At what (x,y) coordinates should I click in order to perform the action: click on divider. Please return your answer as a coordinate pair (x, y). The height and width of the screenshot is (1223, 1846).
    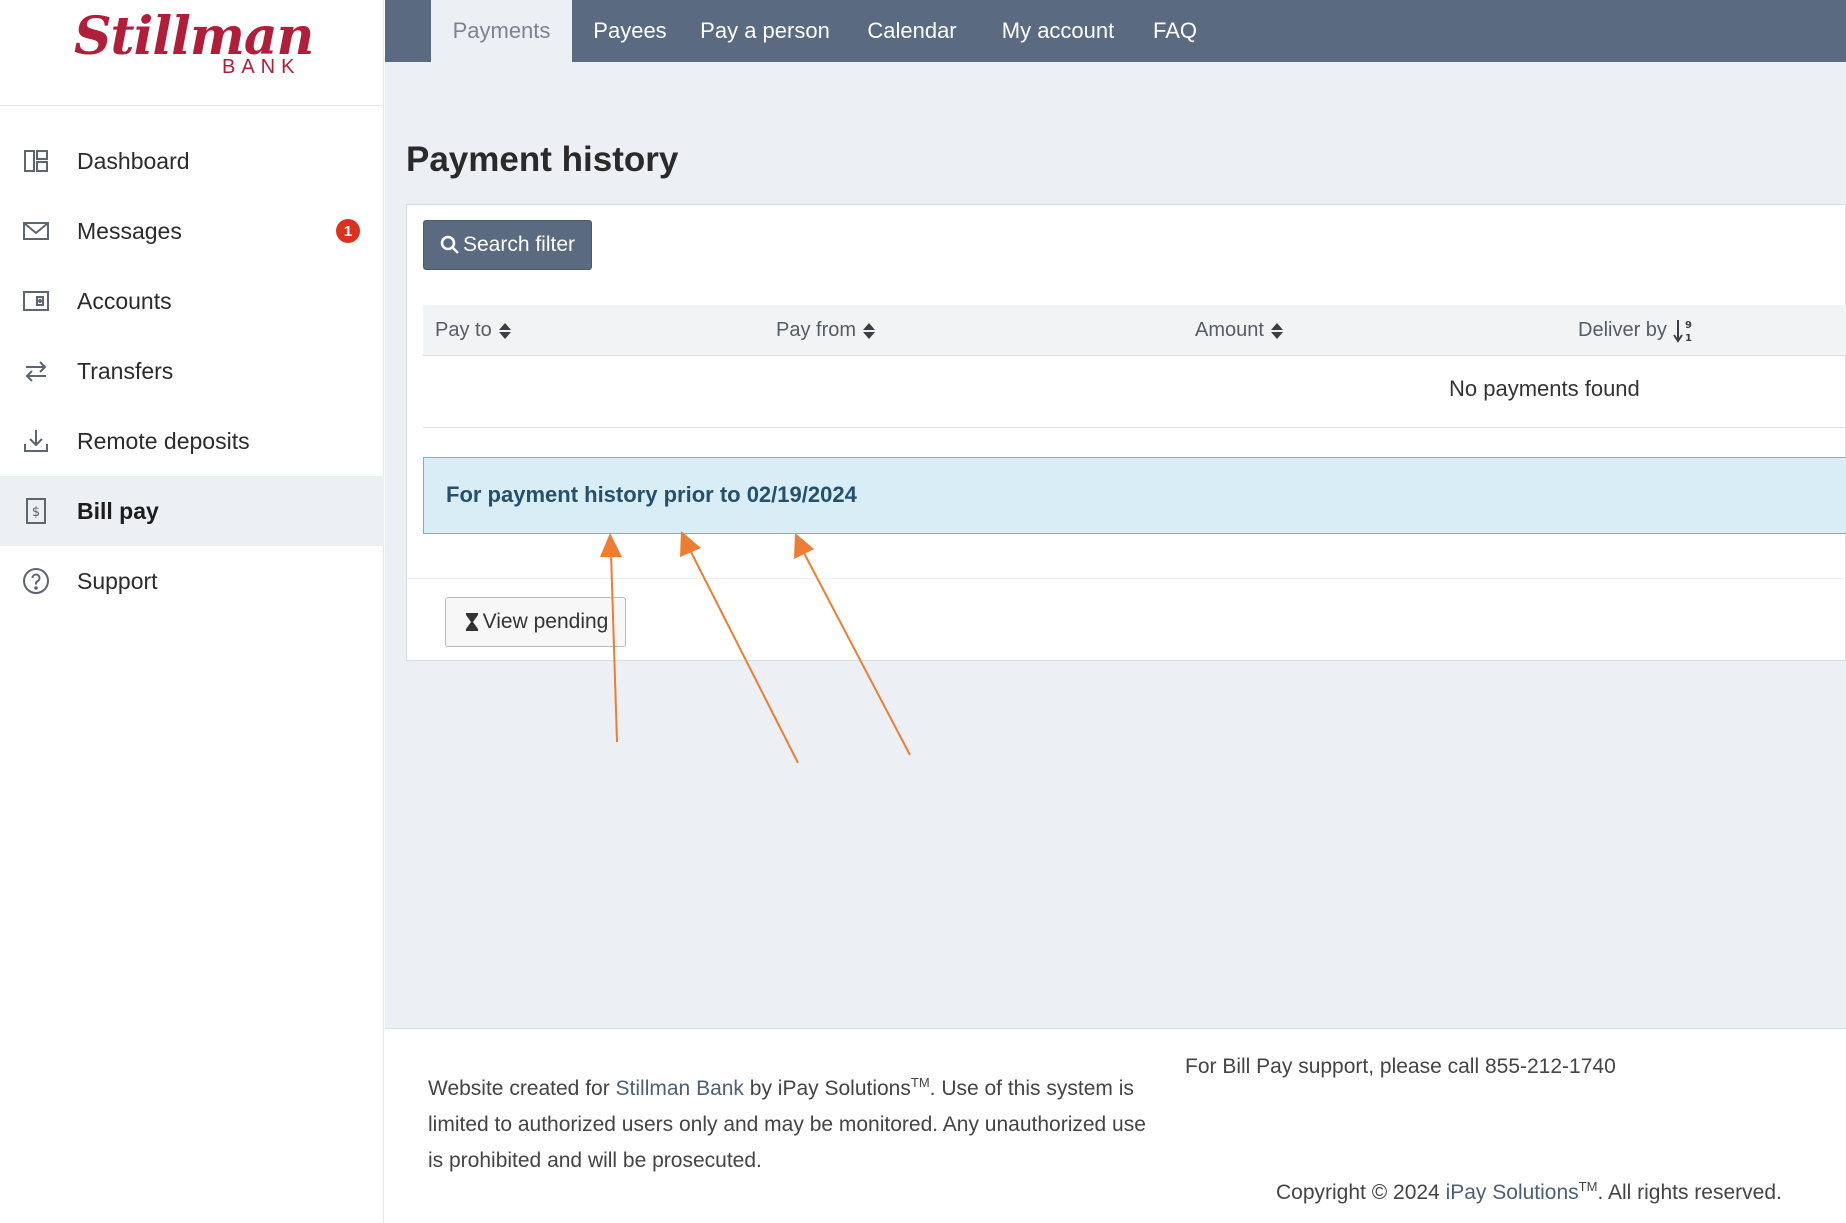
    Looking at the image, I should click on (1126, 578).